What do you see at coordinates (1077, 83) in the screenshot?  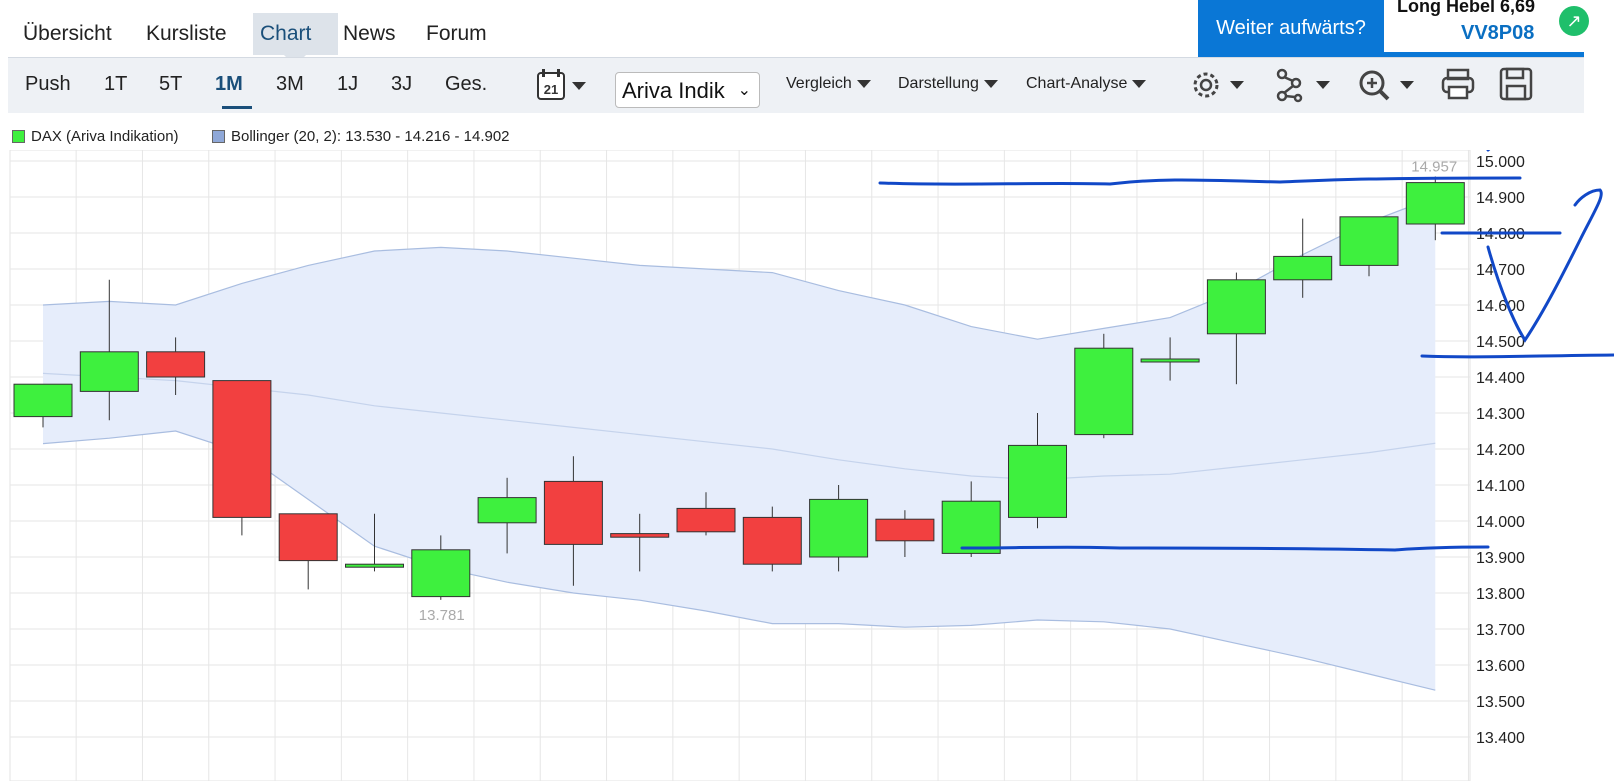 I see `chart-analyse-label: Chart-Analyse` at bounding box center [1077, 83].